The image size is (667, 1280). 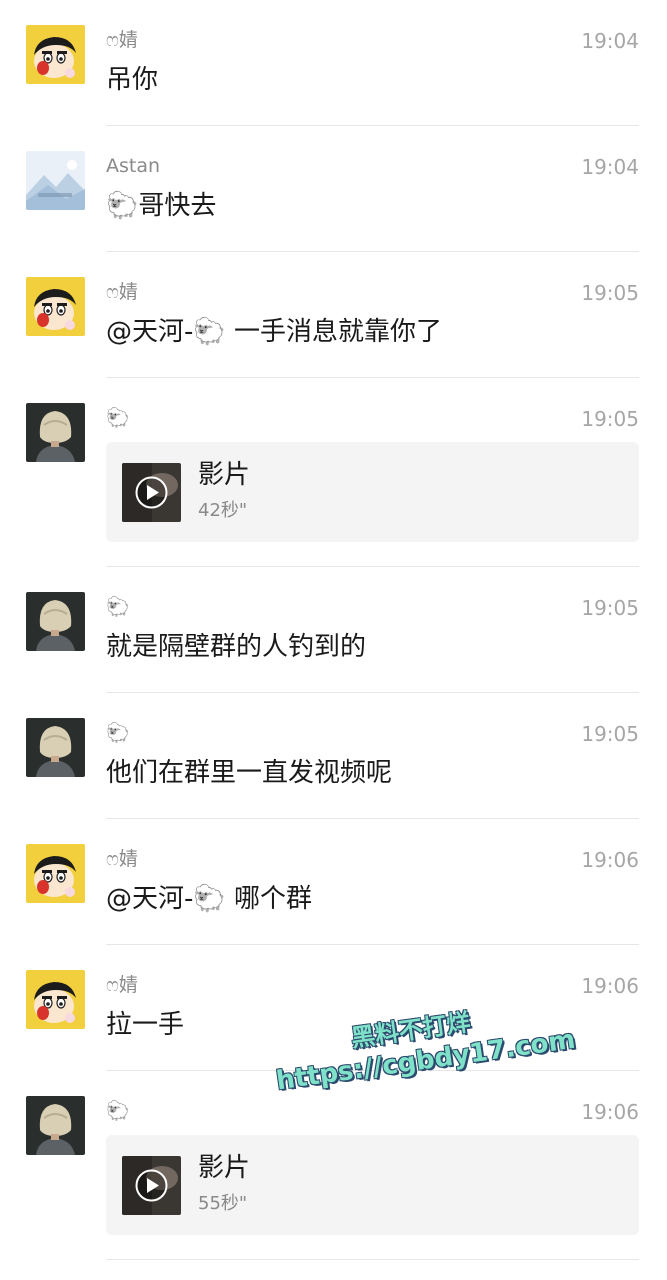 I want to click on chat-message: 🐑 19:05 就是隔壁群的人钓到的, so click(x=333, y=630).